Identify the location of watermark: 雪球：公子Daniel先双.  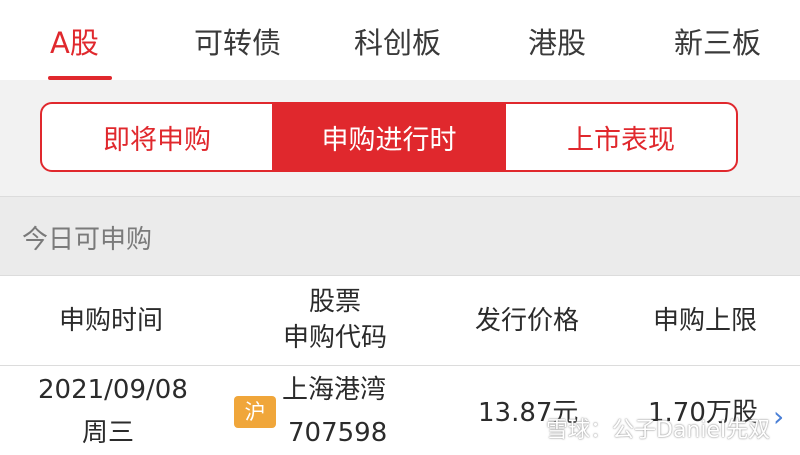
(658, 430).